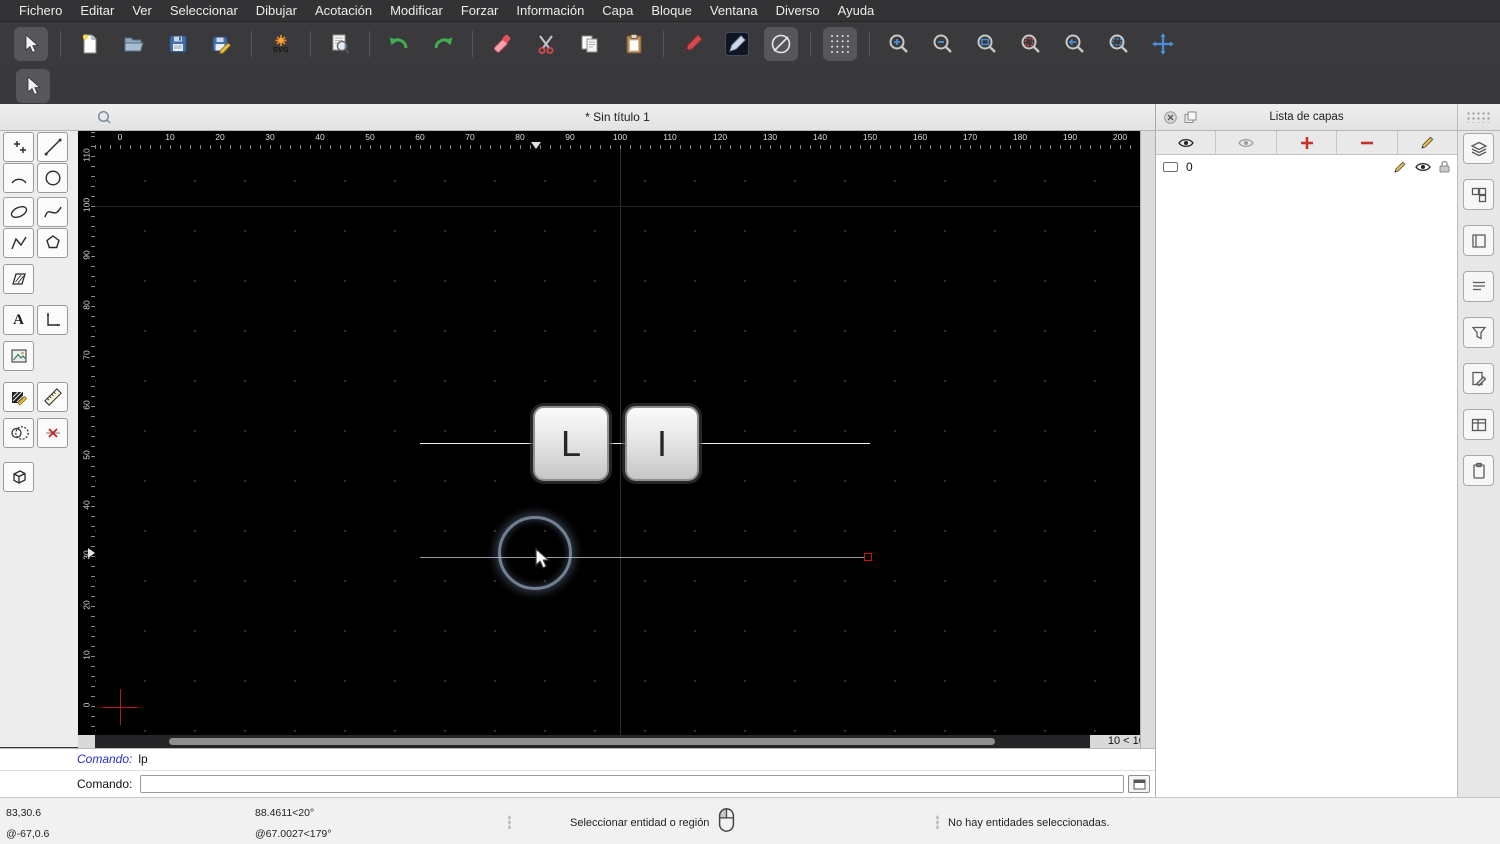  Describe the element at coordinates (750, 85) in the screenshot. I see `secondary-toolbar` at that location.